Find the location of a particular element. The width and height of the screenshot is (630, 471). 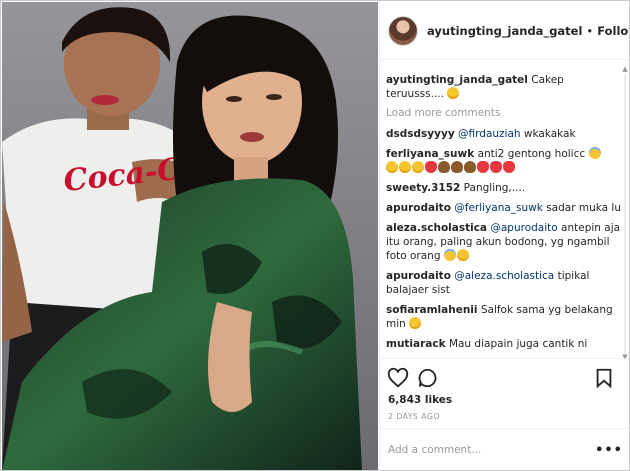

post-header: ayutingting_janda_gatel • Following is located at coordinates (504, 31).